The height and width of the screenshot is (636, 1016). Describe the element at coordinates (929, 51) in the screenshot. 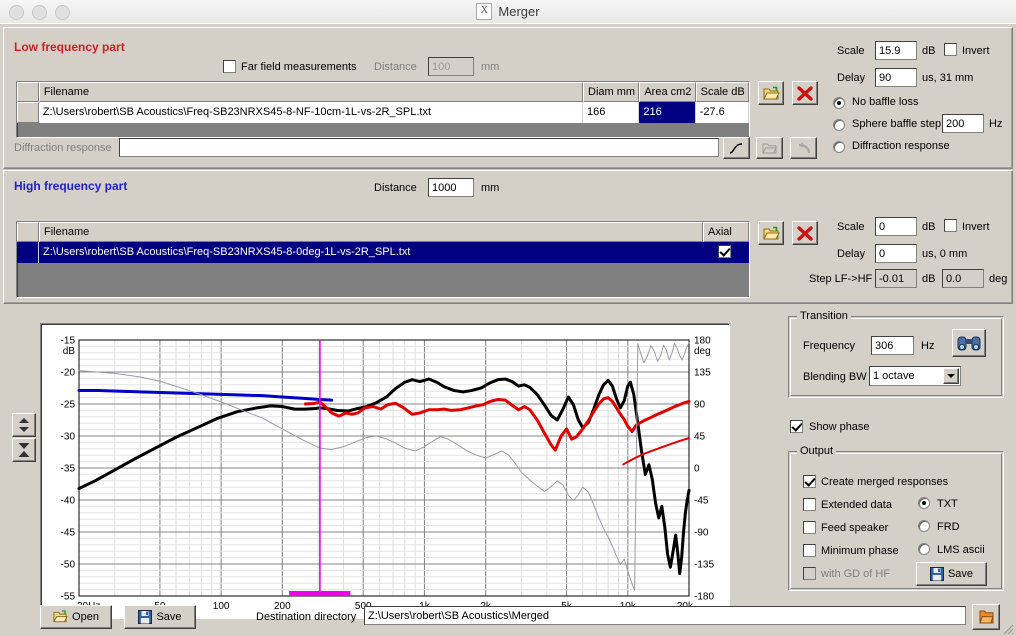

I see `lf-scale-unit: dB` at that location.